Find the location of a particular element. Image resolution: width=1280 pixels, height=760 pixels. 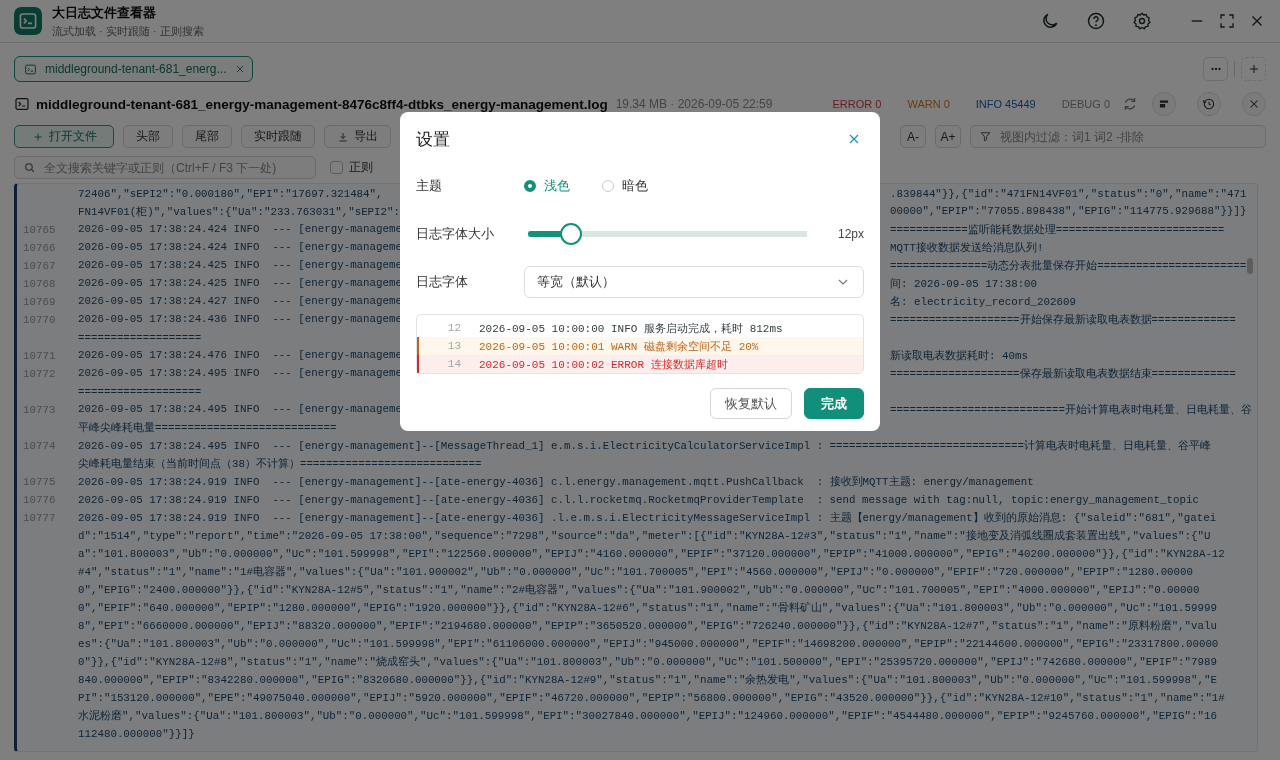

filter-icon is located at coordinates (985, 136).